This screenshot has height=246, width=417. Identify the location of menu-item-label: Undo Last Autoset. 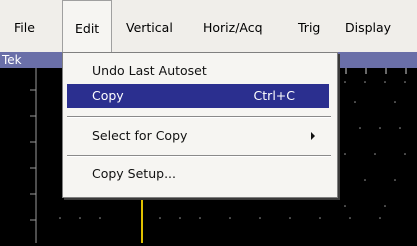
(149, 70).